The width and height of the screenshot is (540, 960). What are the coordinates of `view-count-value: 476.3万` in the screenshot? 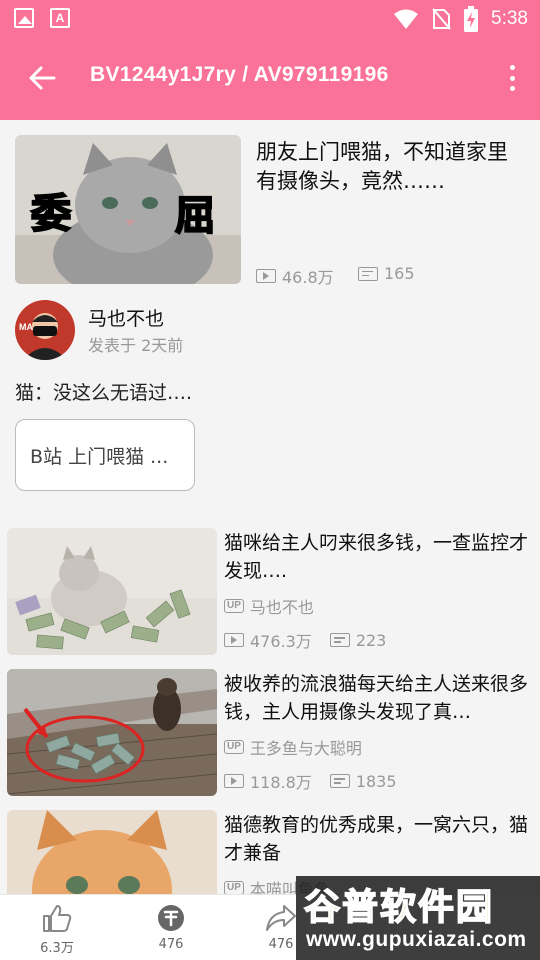 It's located at (281, 641).